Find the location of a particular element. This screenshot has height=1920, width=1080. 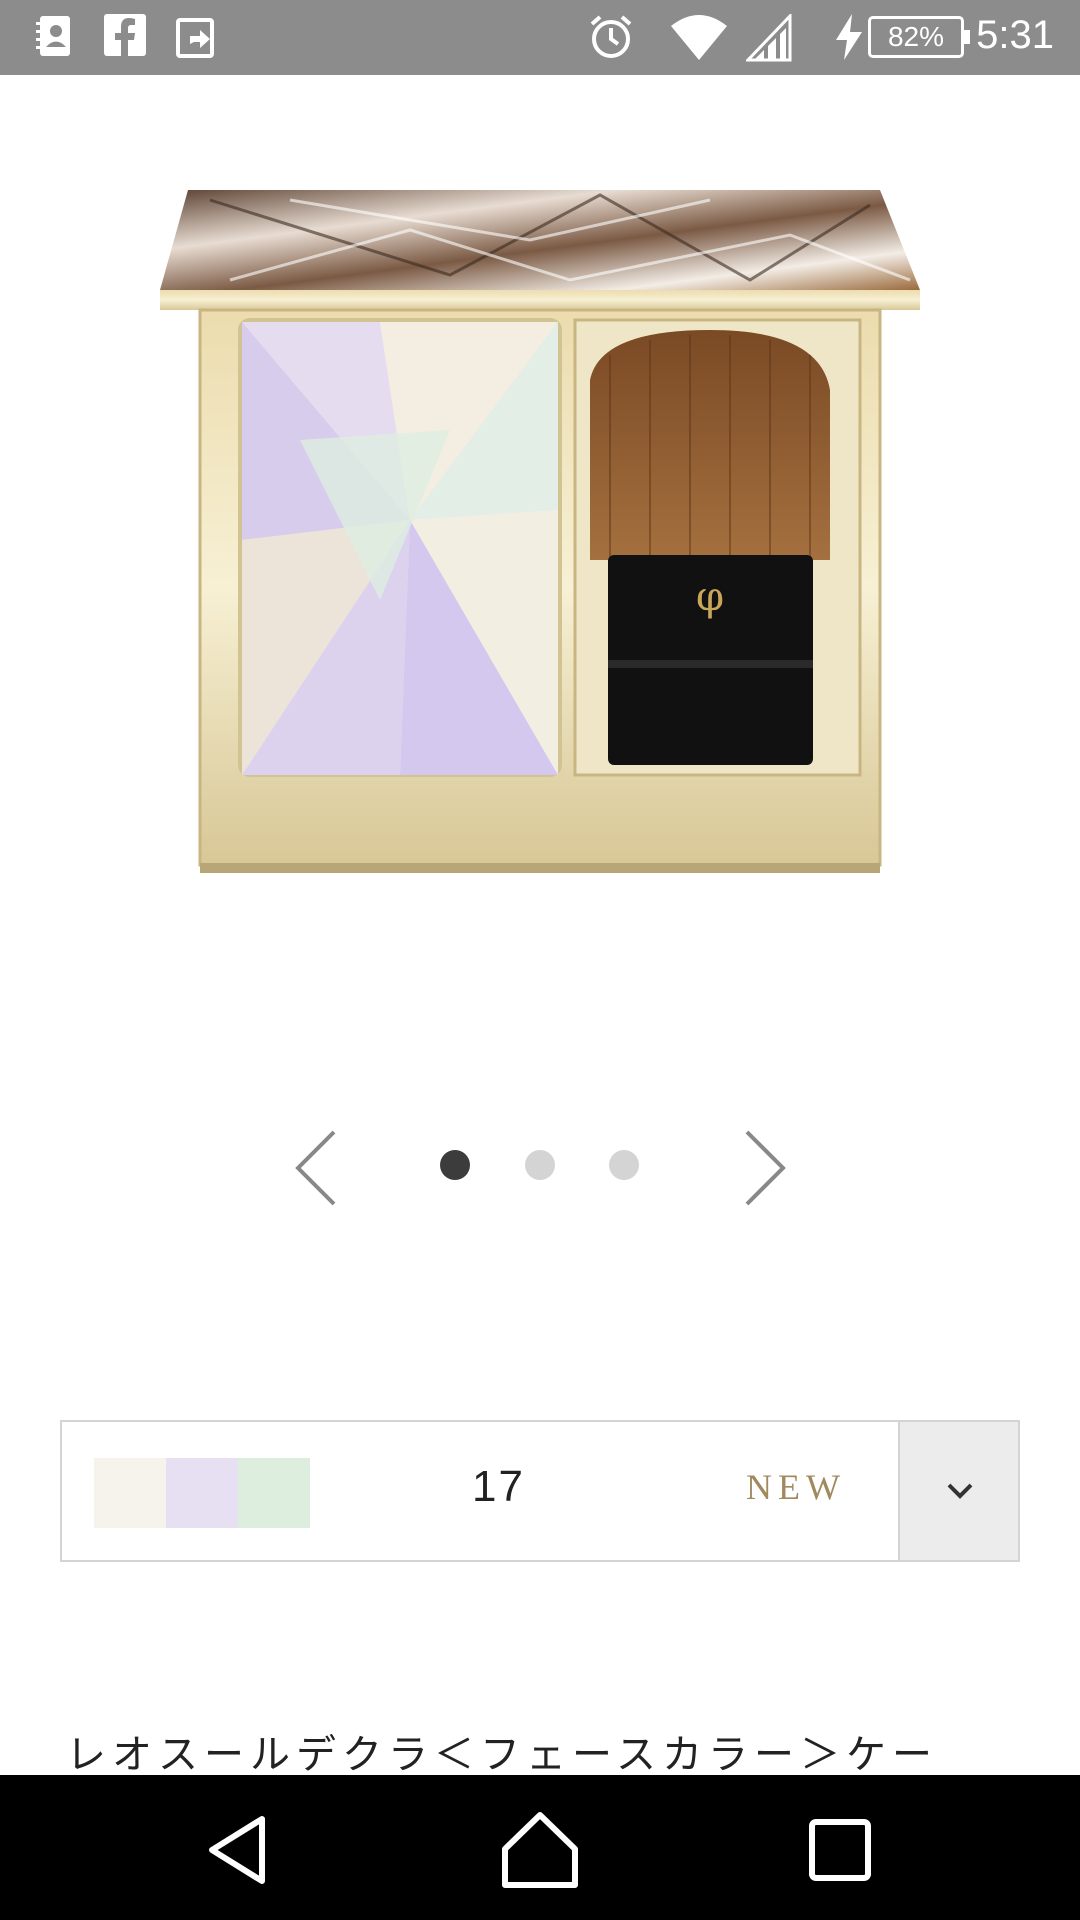

share-icon is located at coordinates (195, 38).